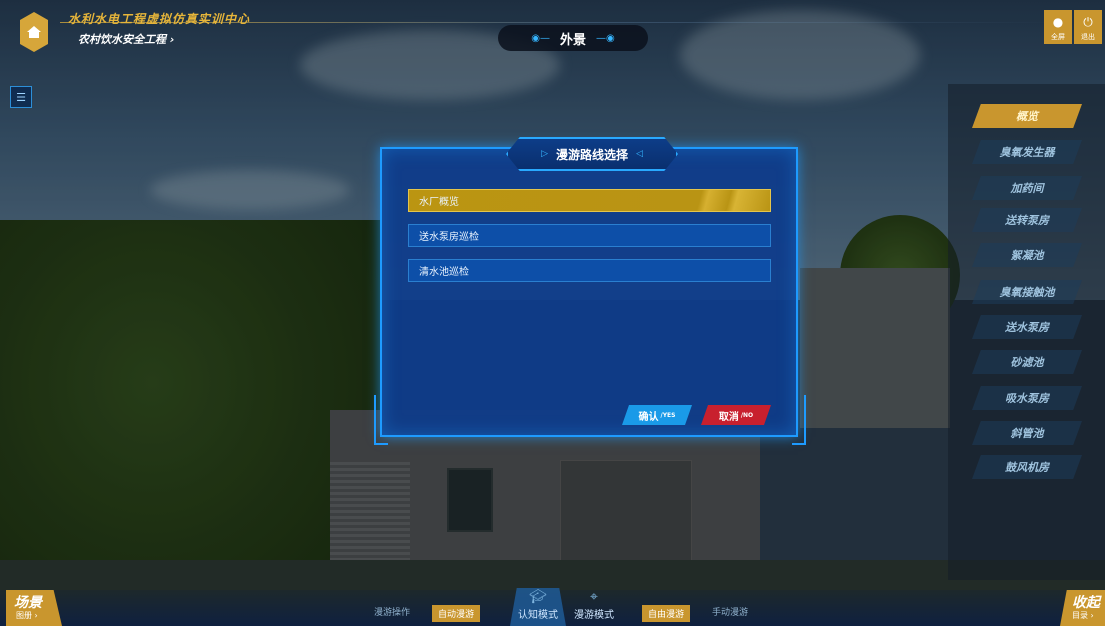 The width and height of the screenshot is (1105, 626). What do you see at coordinates (1027, 362) in the screenshot?
I see `right-menu-item: 砂滤池` at bounding box center [1027, 362].